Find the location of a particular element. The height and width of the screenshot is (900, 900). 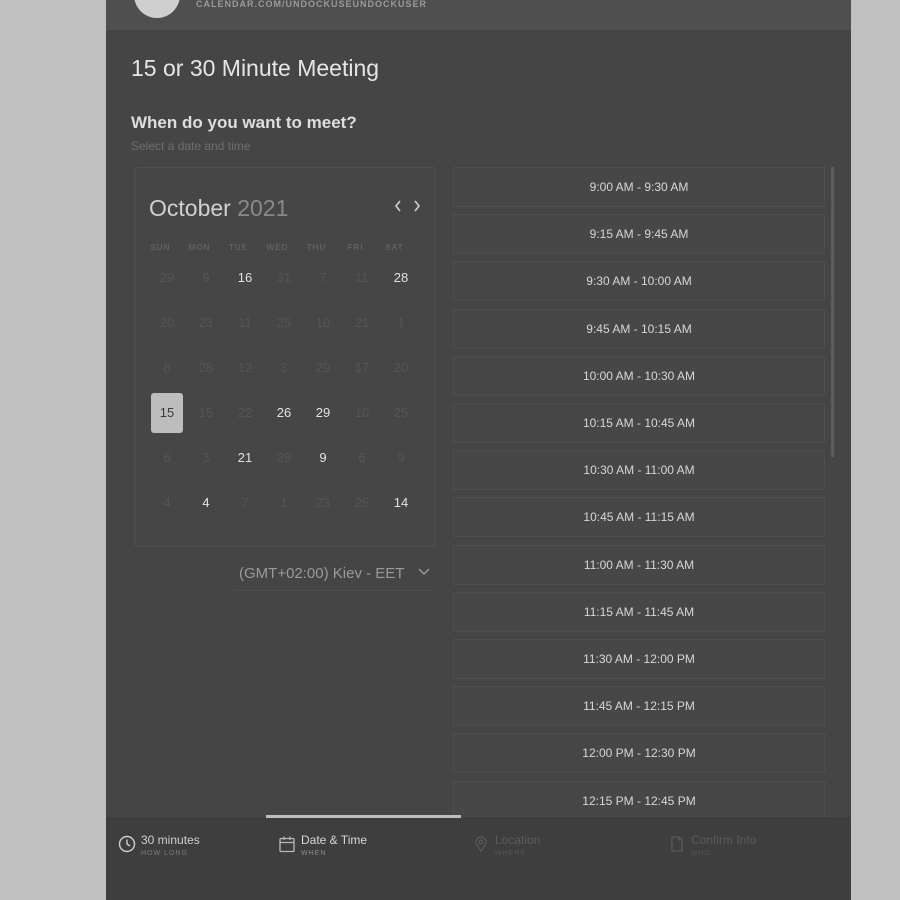

weekday-header: FRI is located at coordinates (355, 247).